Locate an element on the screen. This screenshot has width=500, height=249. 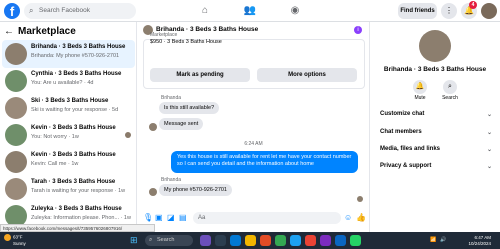
conversation-title: Zuleyka · 3 Beds 3 Baths House is located at coordinates (76, 209).